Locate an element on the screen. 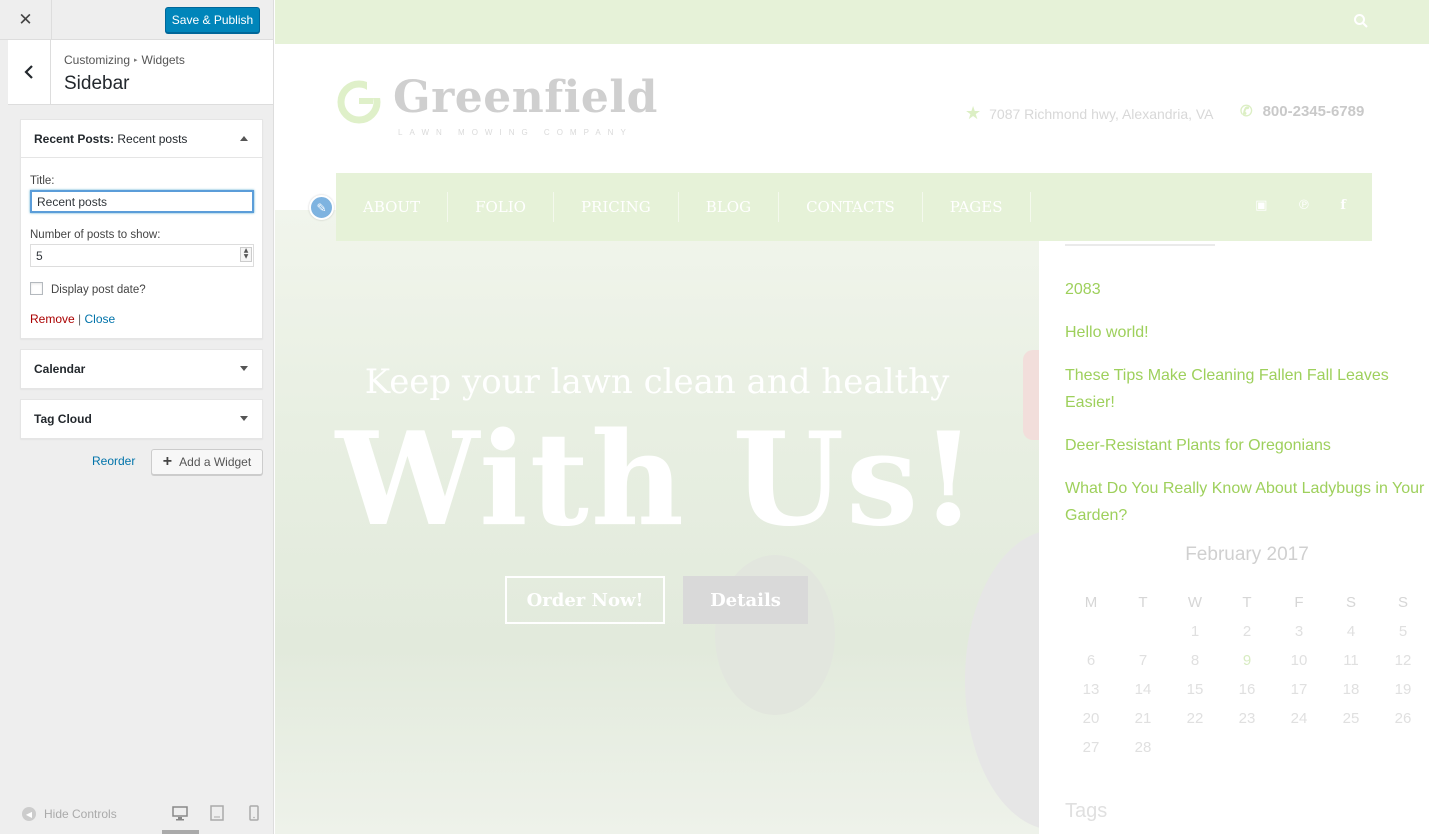  calendar-day: 20 is located at coordinates (1091, 718).